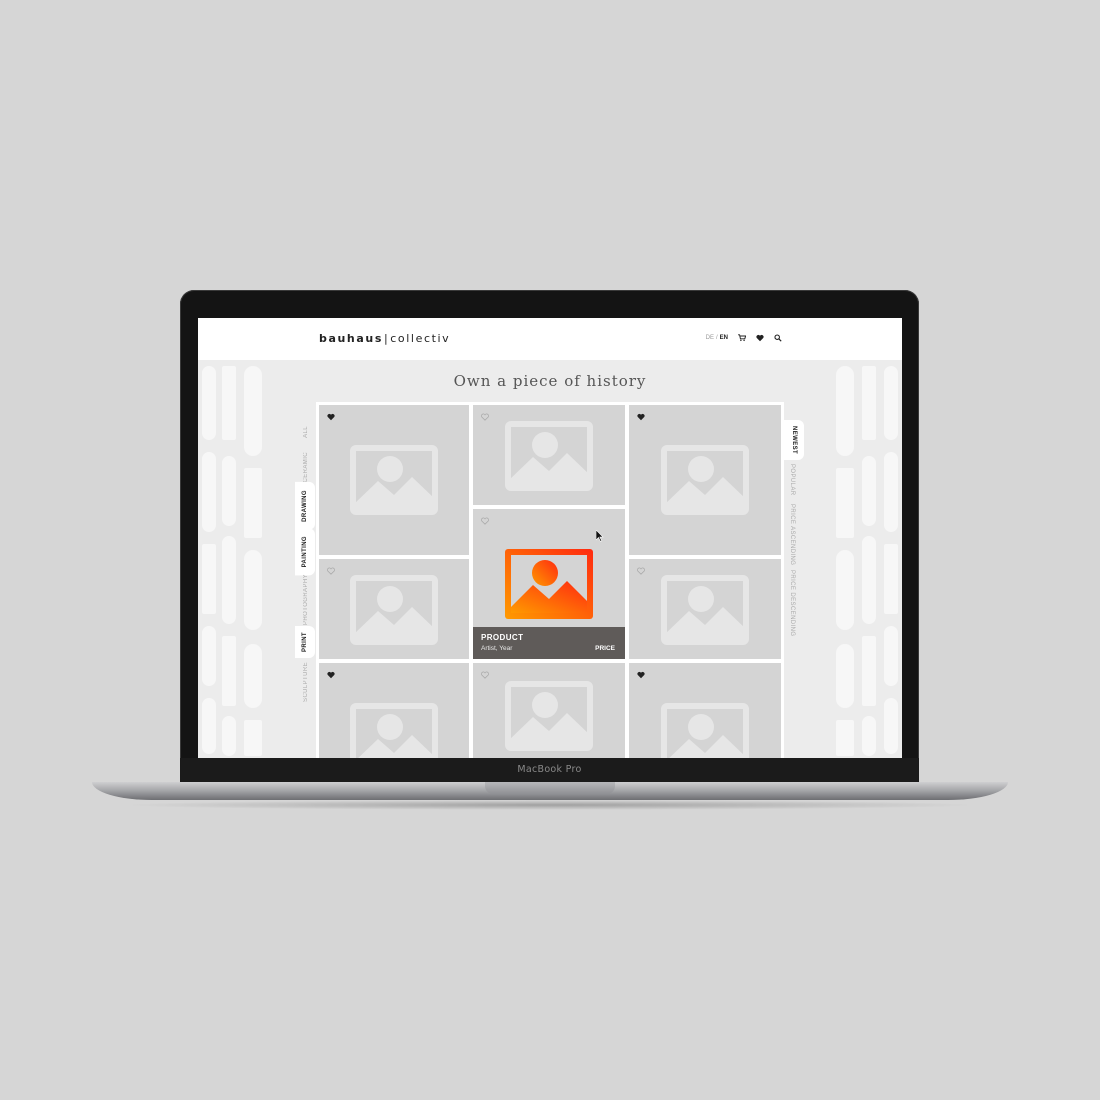 This screenshot has width=1100, height=1100. I want to click on sort-price-ascending: PRICE ASCENDING, so click(792, 534).